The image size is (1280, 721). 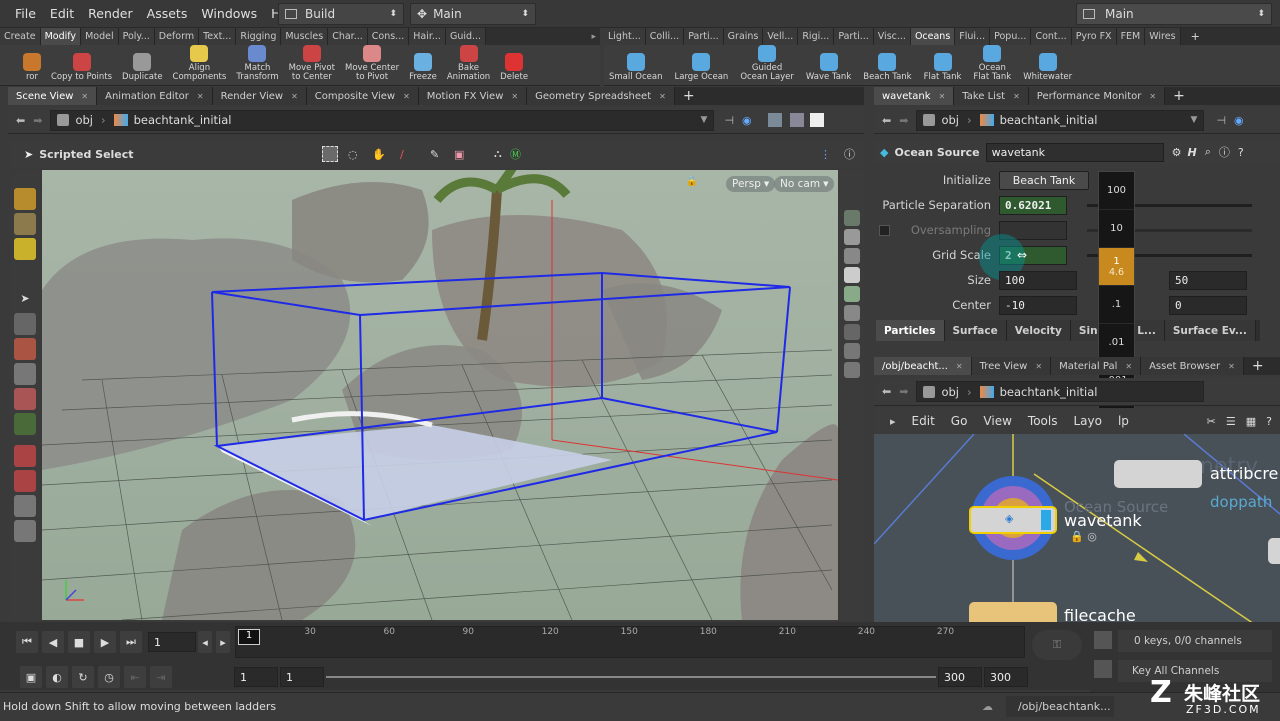 What do you see at coordinates (379, 154) in the screenshot?
I see `brush-select-icon: ✋` at bounding box center [379, 154].